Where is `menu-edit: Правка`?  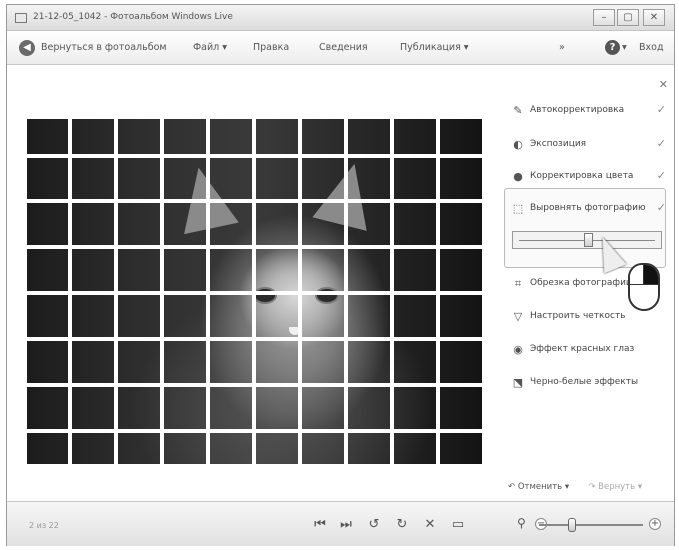
menu-edit: Правка is located at coordinates (271, 47).